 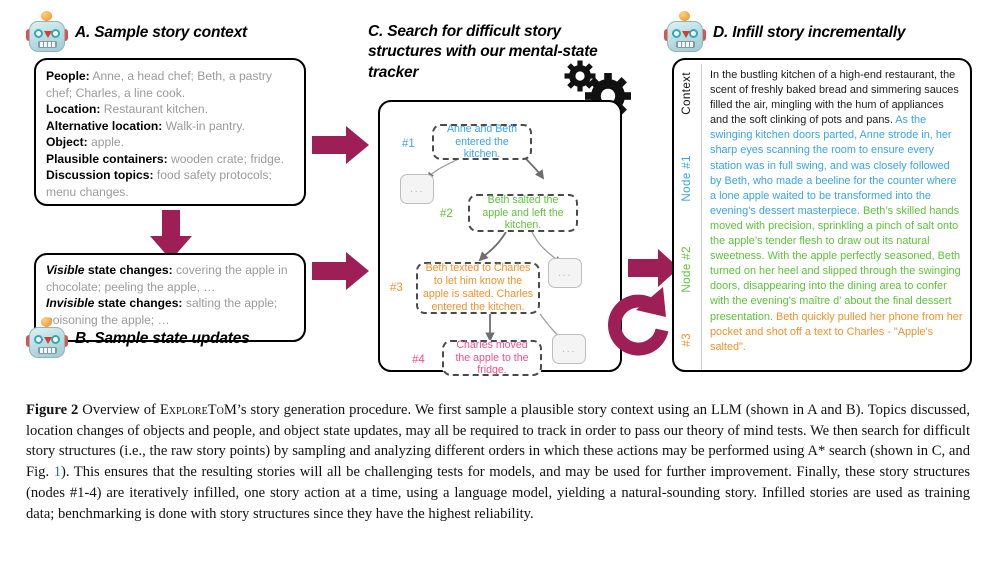 I want to click on node-label-1: #1, so click(x=408, y=144).